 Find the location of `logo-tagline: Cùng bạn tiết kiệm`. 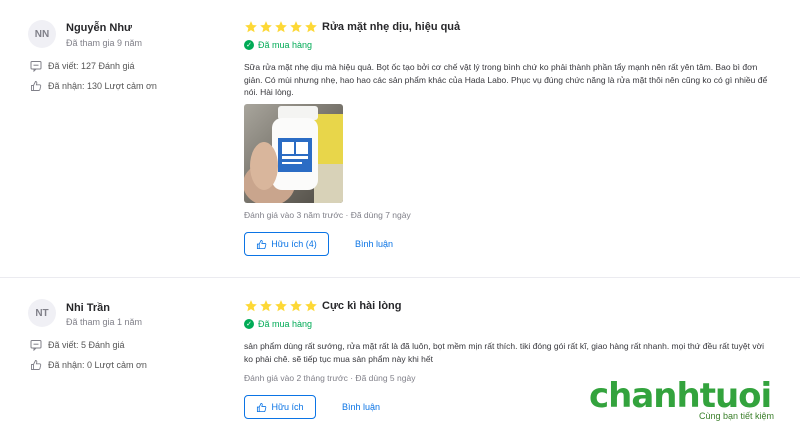

logo-tagline: Cùng bạn tiết kiệm is located at coordinates (736, 416).